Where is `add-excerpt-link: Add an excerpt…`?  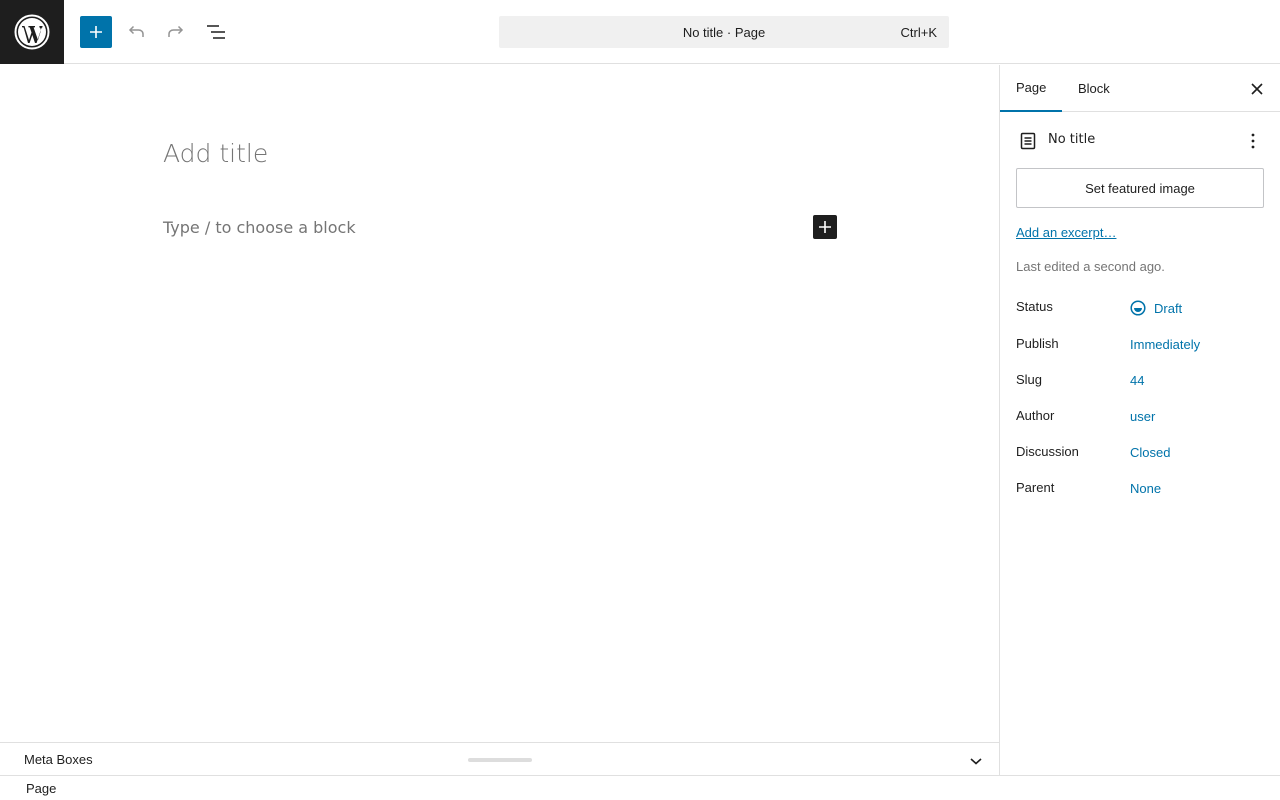
add-excerpt-link: Add an excerpt… is located at coordinates (1066, 232).